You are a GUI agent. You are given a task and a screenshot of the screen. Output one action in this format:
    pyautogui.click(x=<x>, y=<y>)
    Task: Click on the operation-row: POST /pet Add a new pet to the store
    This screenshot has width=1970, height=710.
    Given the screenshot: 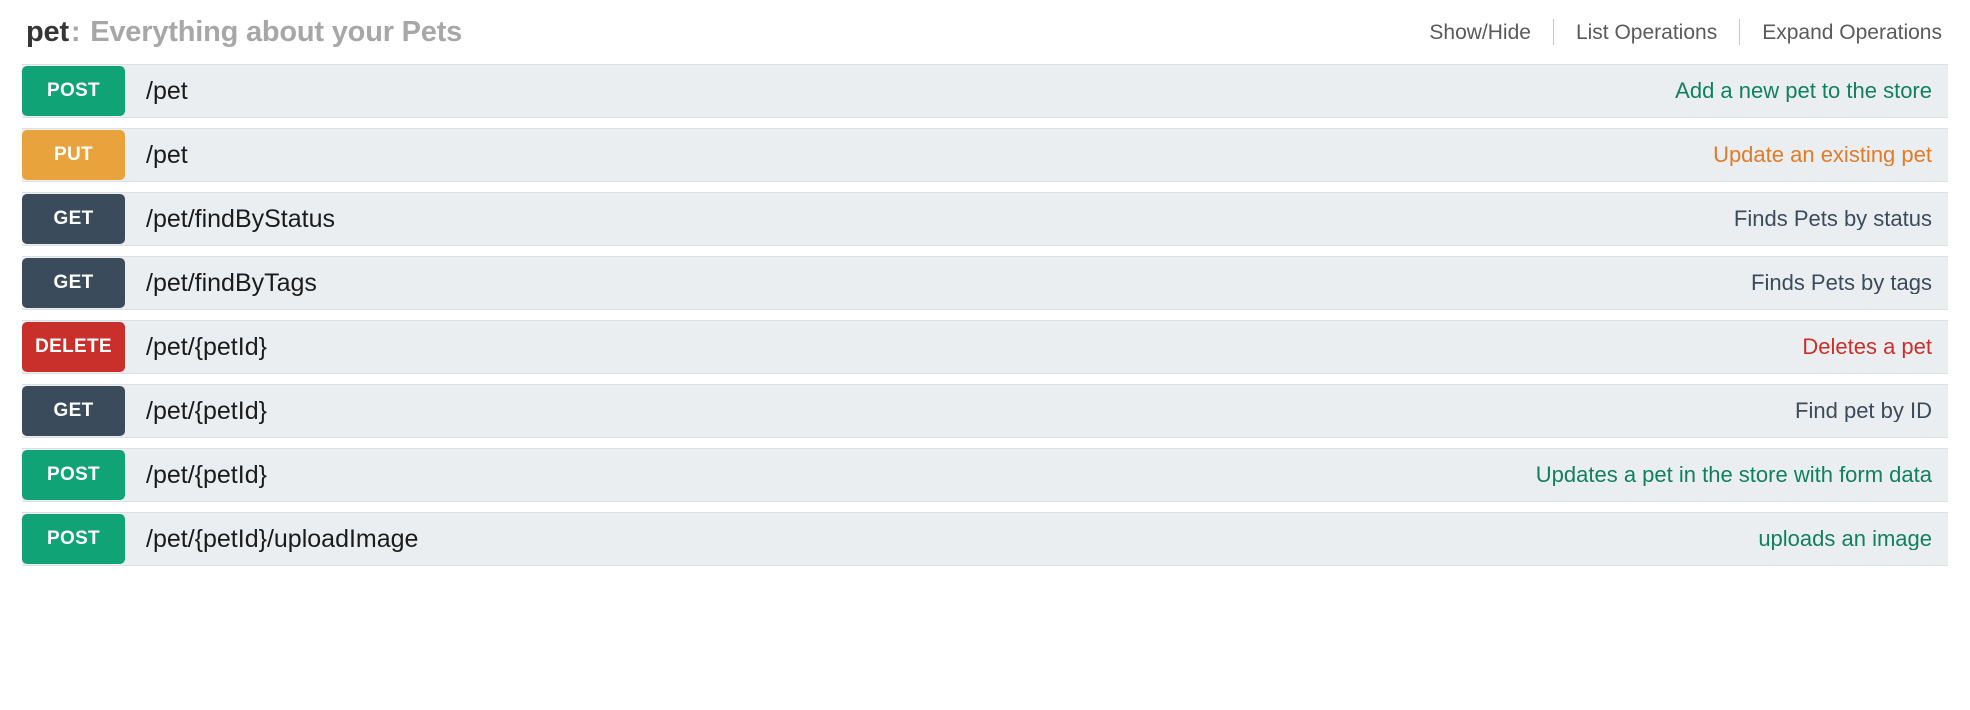 What is the action you would take?
    pyautogui.click(x=985, y=91)
    